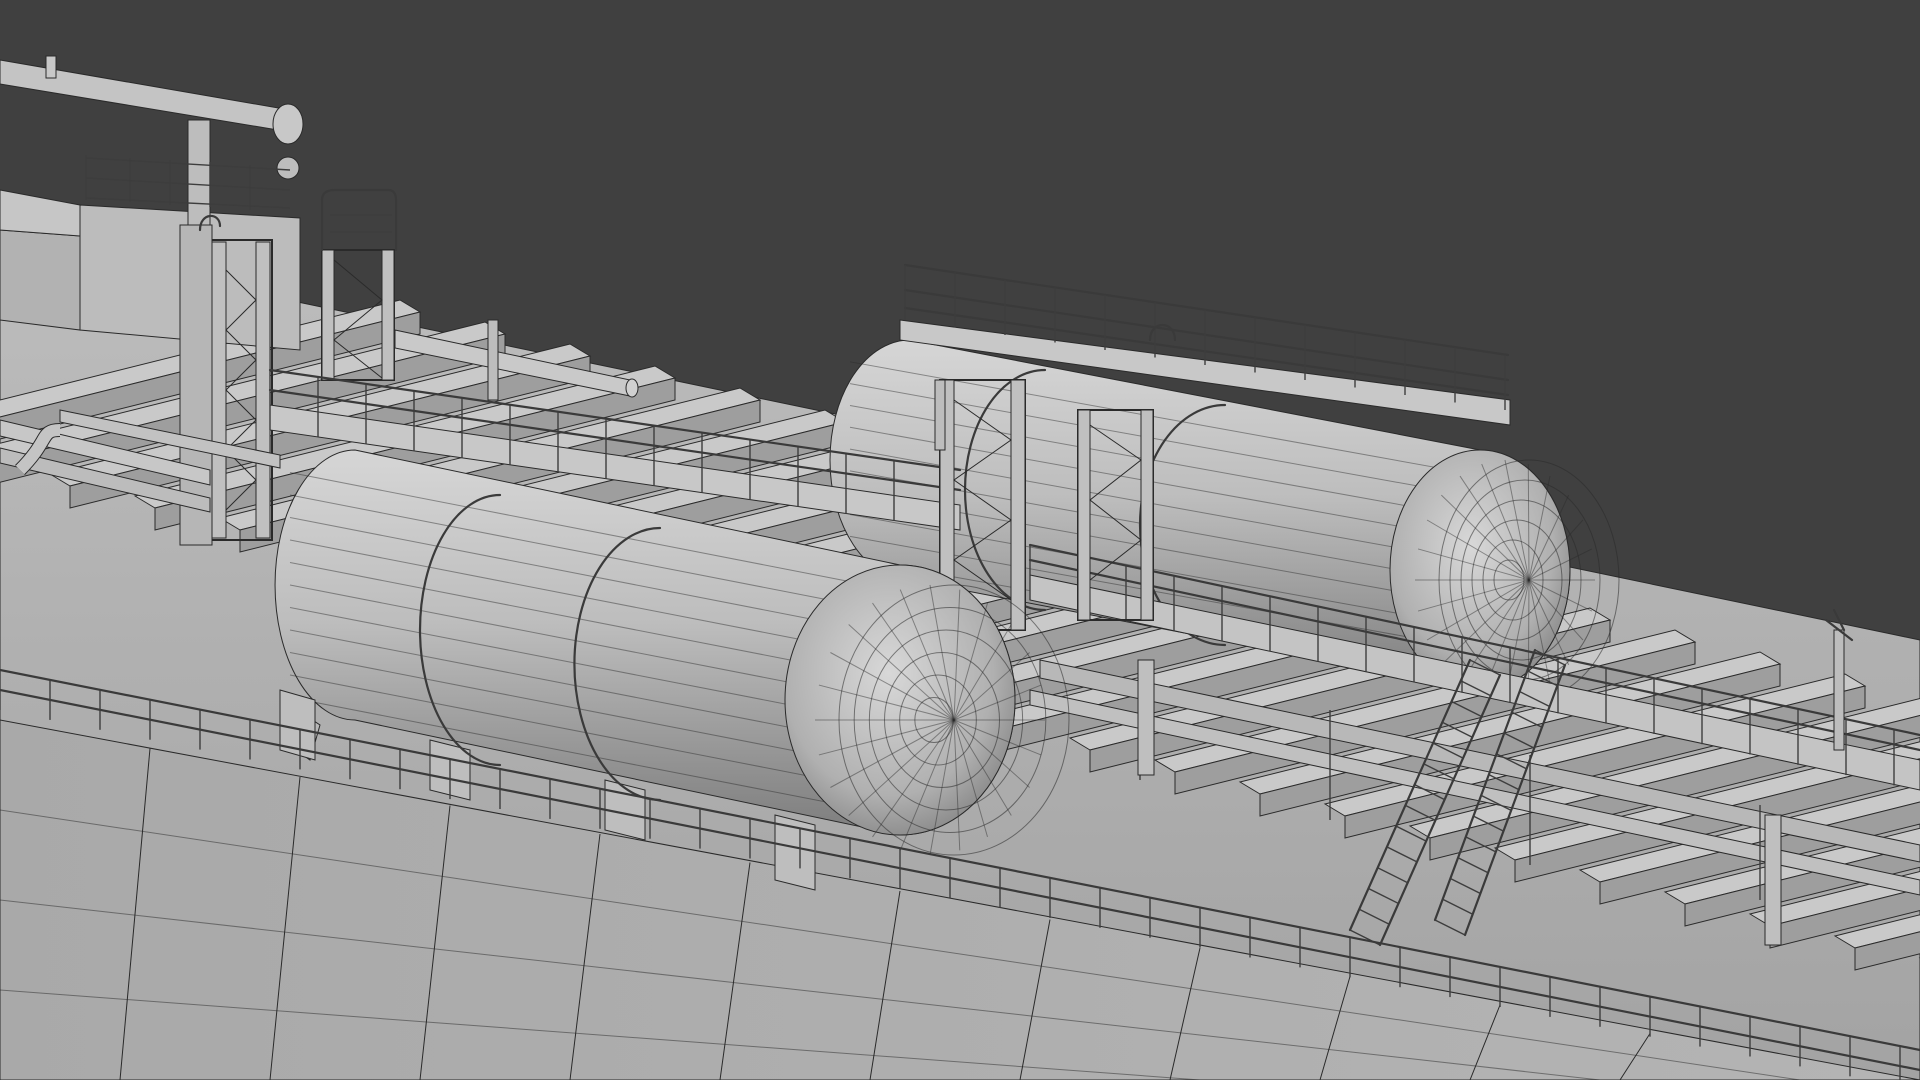 The width and height of the screenshot is (1920, 1080). I want to click on deck-housing, so click(150, 270).